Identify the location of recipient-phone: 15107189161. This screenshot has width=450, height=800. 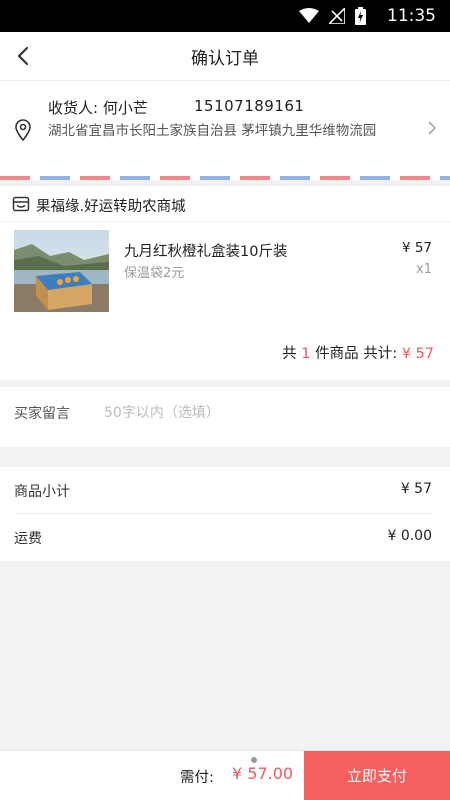
(249, 106).